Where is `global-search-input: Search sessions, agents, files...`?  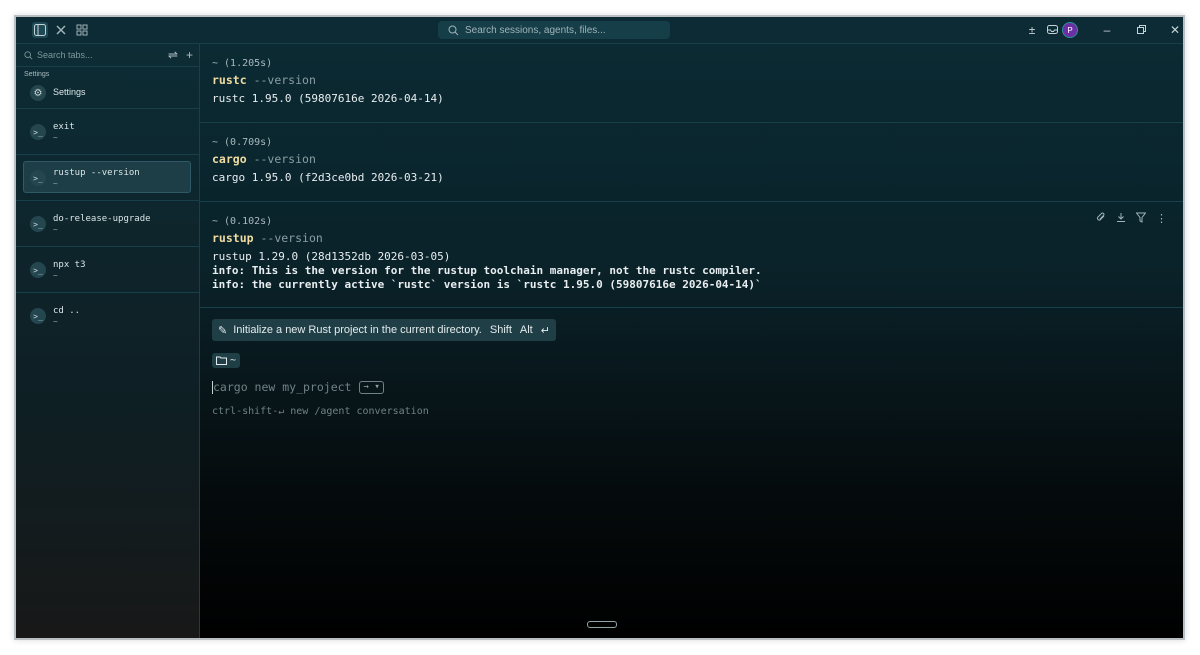 global-search-input: Search sessions, agents, files... is located at coordinates (554, 30).